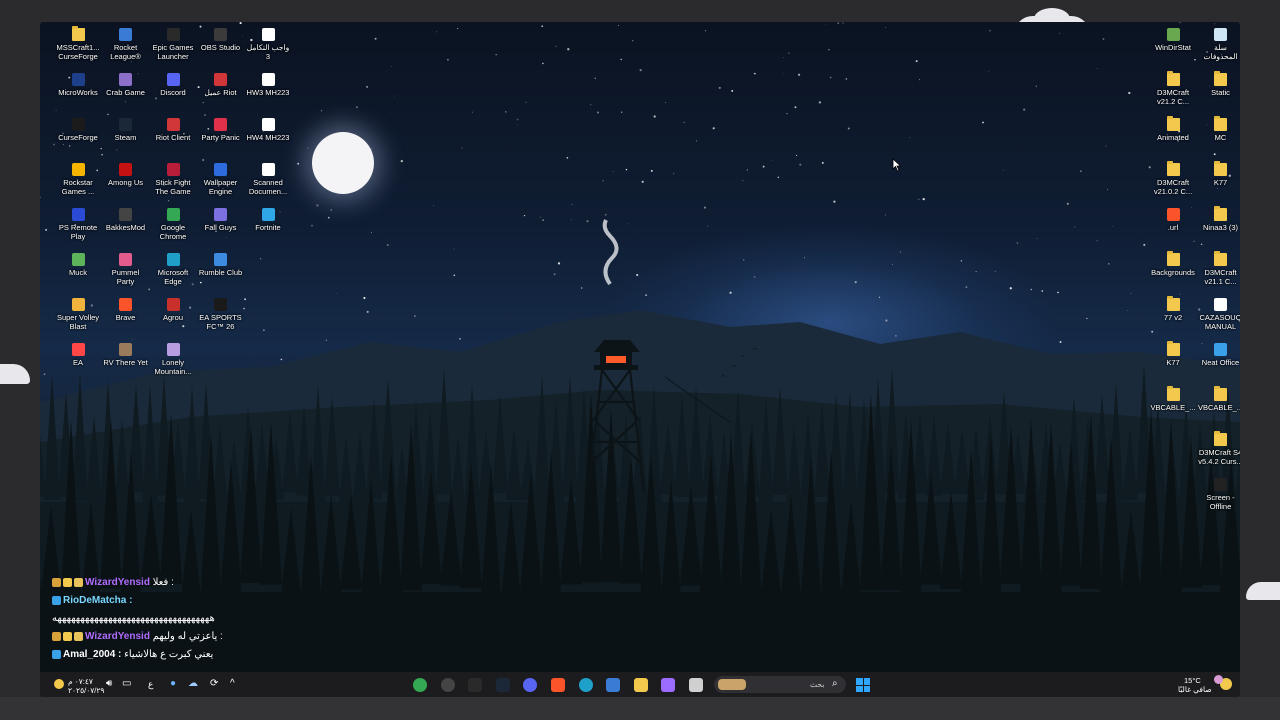 The width and height of the screenshot is (1280, 720). What do you see at coordinates (1173, 128) in the screenshot?
I see `desktop-icon: Animated` at bounding box center [1173, 128].